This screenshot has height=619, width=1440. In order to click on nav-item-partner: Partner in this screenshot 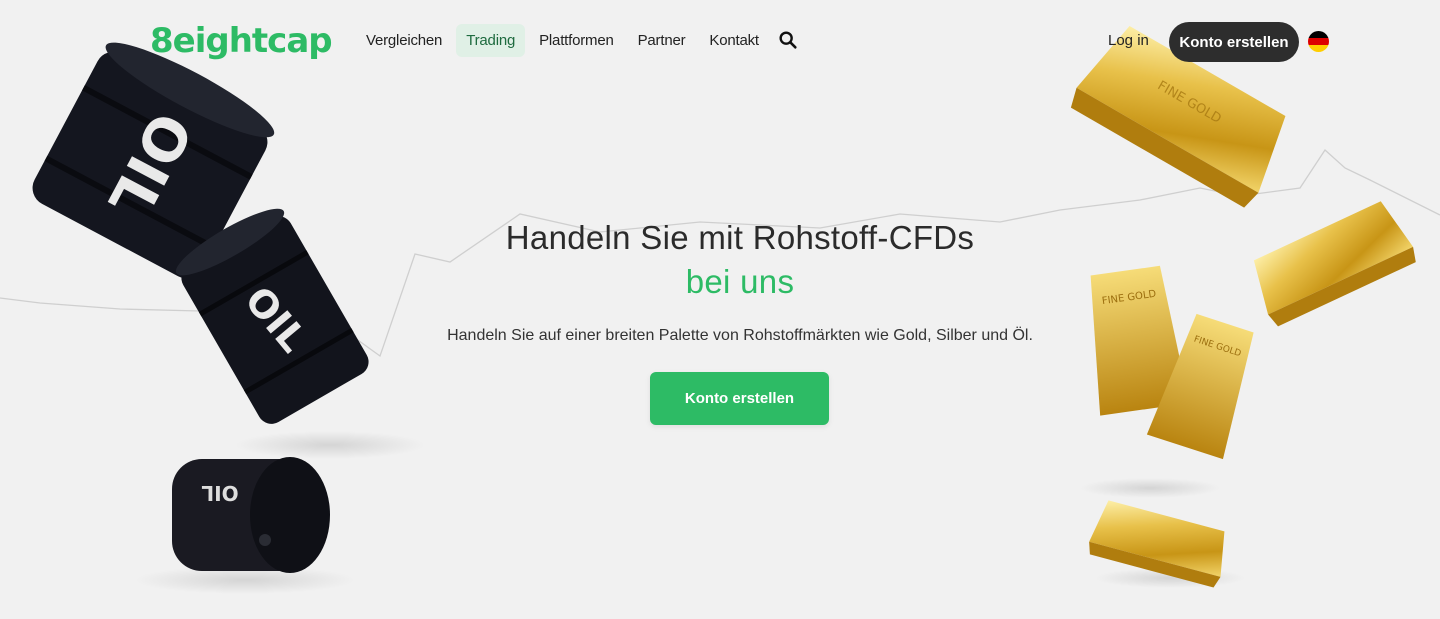, I will do `click(662, 40)`.